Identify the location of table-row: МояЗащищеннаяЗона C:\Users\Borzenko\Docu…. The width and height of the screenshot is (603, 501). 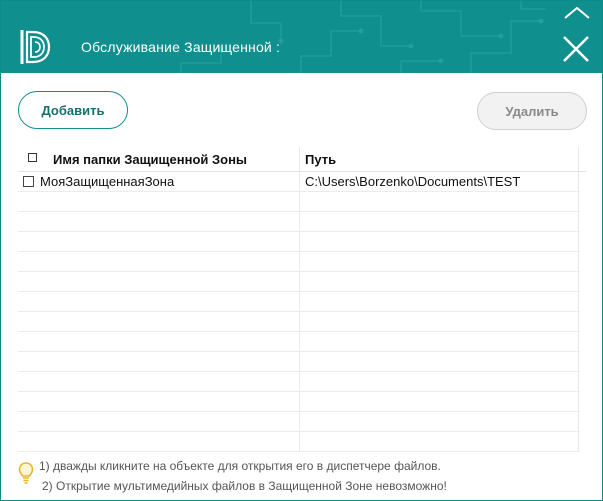
(299, 181).